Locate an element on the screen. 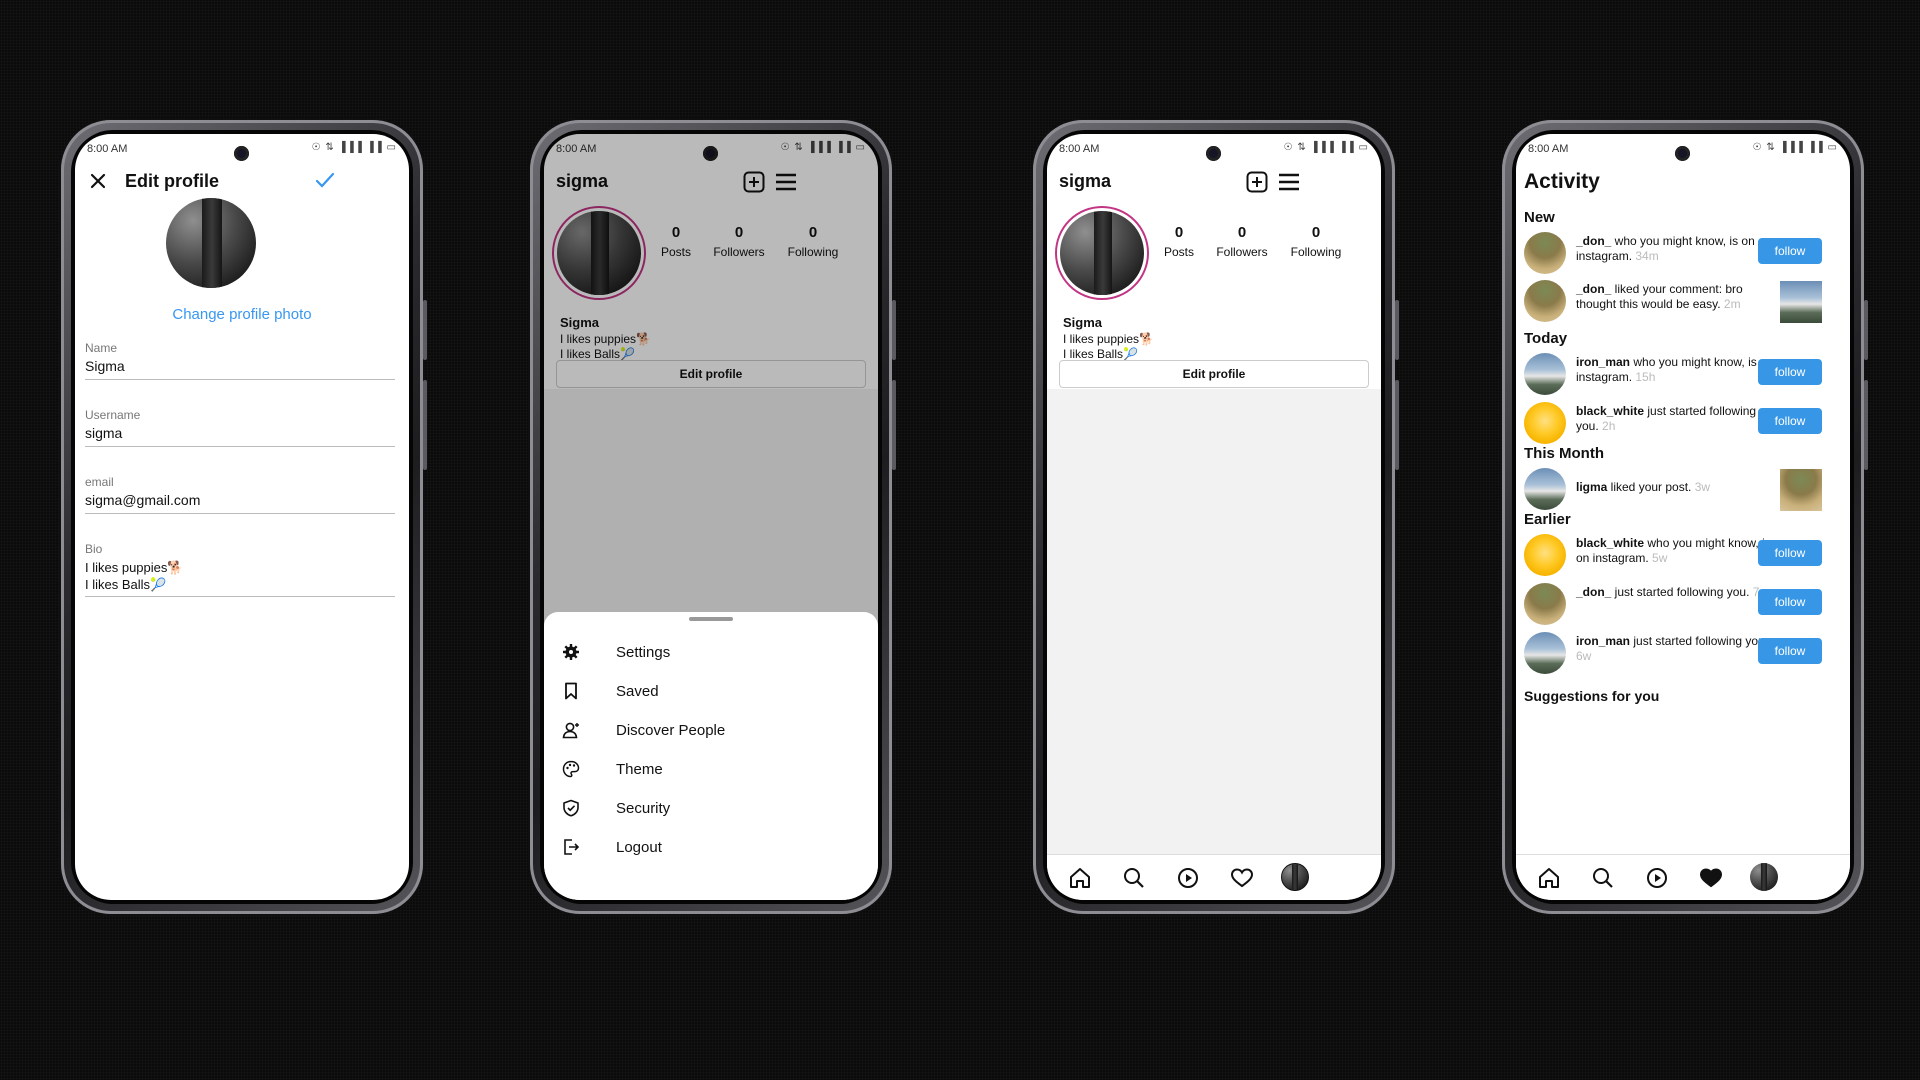 Image resolution: width=1920 pixels, height=1080 pixels. shield-icon is located at coordinates (571, 808).